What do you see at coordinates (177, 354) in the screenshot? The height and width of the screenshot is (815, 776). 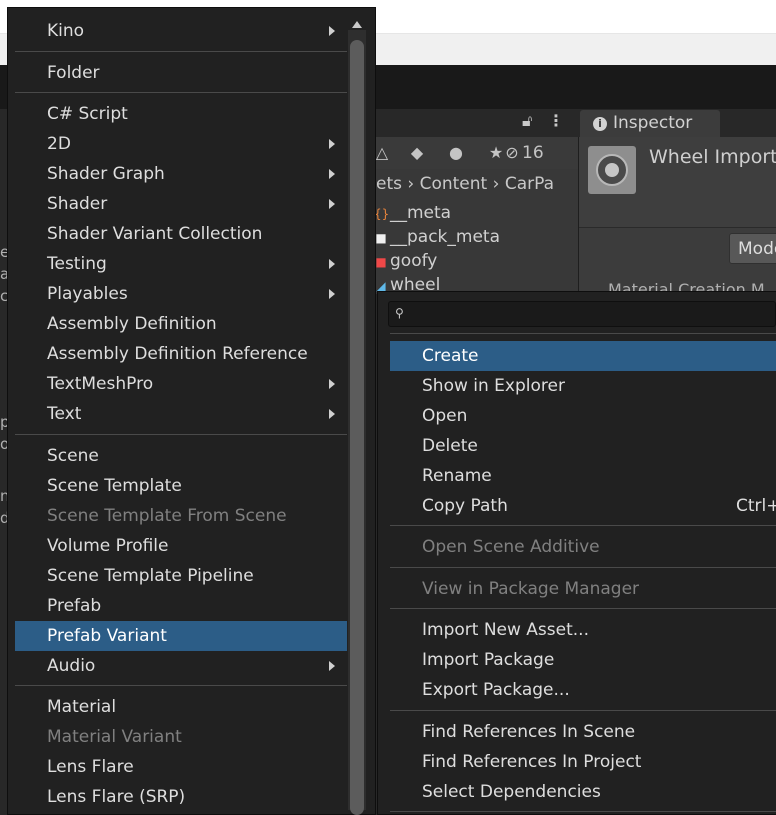 I see `menu-item-assembly-definition-reference: Assembly Definition Reference` at bounding box center [177, 354].